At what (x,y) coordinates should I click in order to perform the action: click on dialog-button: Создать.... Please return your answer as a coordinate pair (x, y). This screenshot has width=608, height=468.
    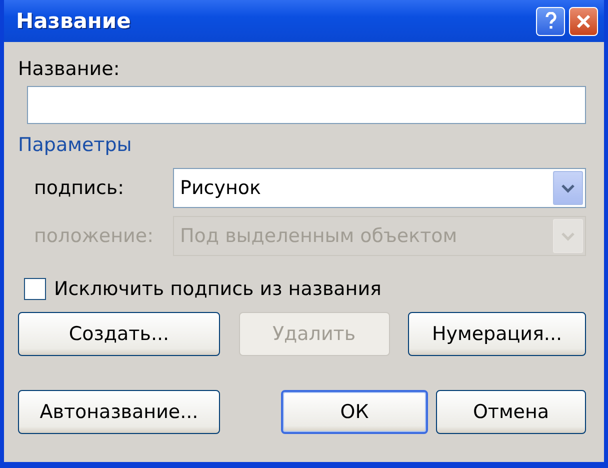
    Looking at the image, I should click on (119, 334).